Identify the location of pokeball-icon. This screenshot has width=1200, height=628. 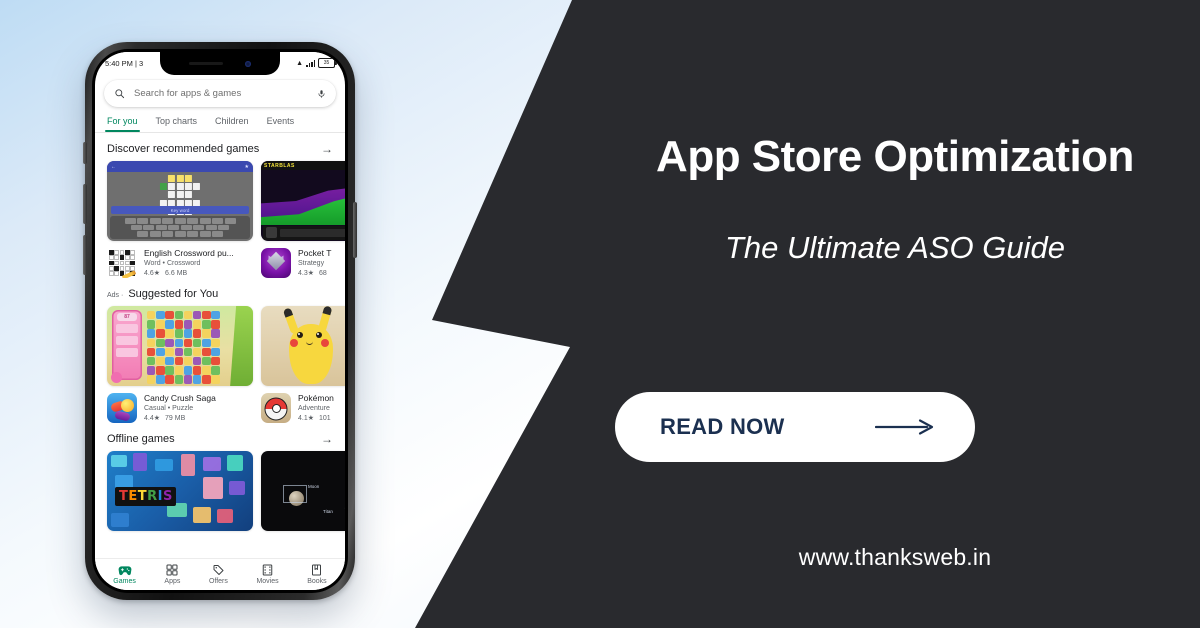
(276, 409).